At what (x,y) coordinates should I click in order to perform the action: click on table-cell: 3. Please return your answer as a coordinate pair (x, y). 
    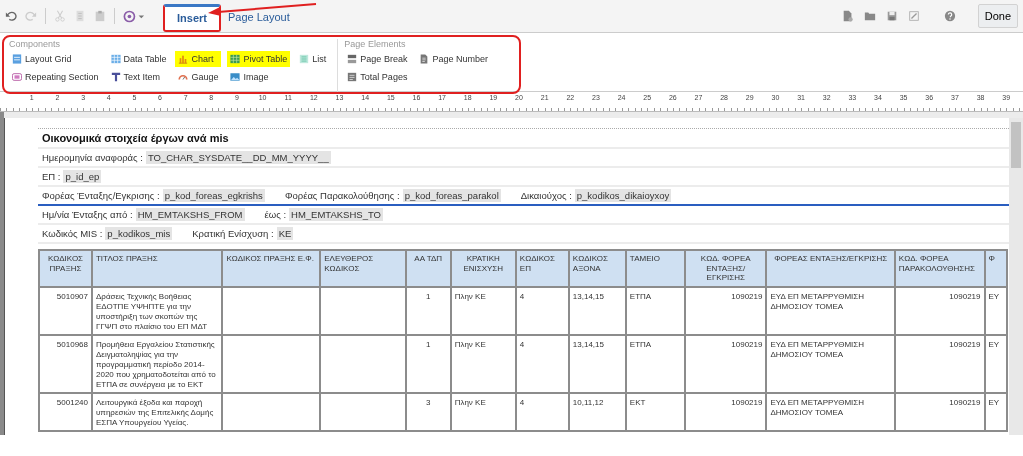
    Looking at the image, I should click on (428, 411).